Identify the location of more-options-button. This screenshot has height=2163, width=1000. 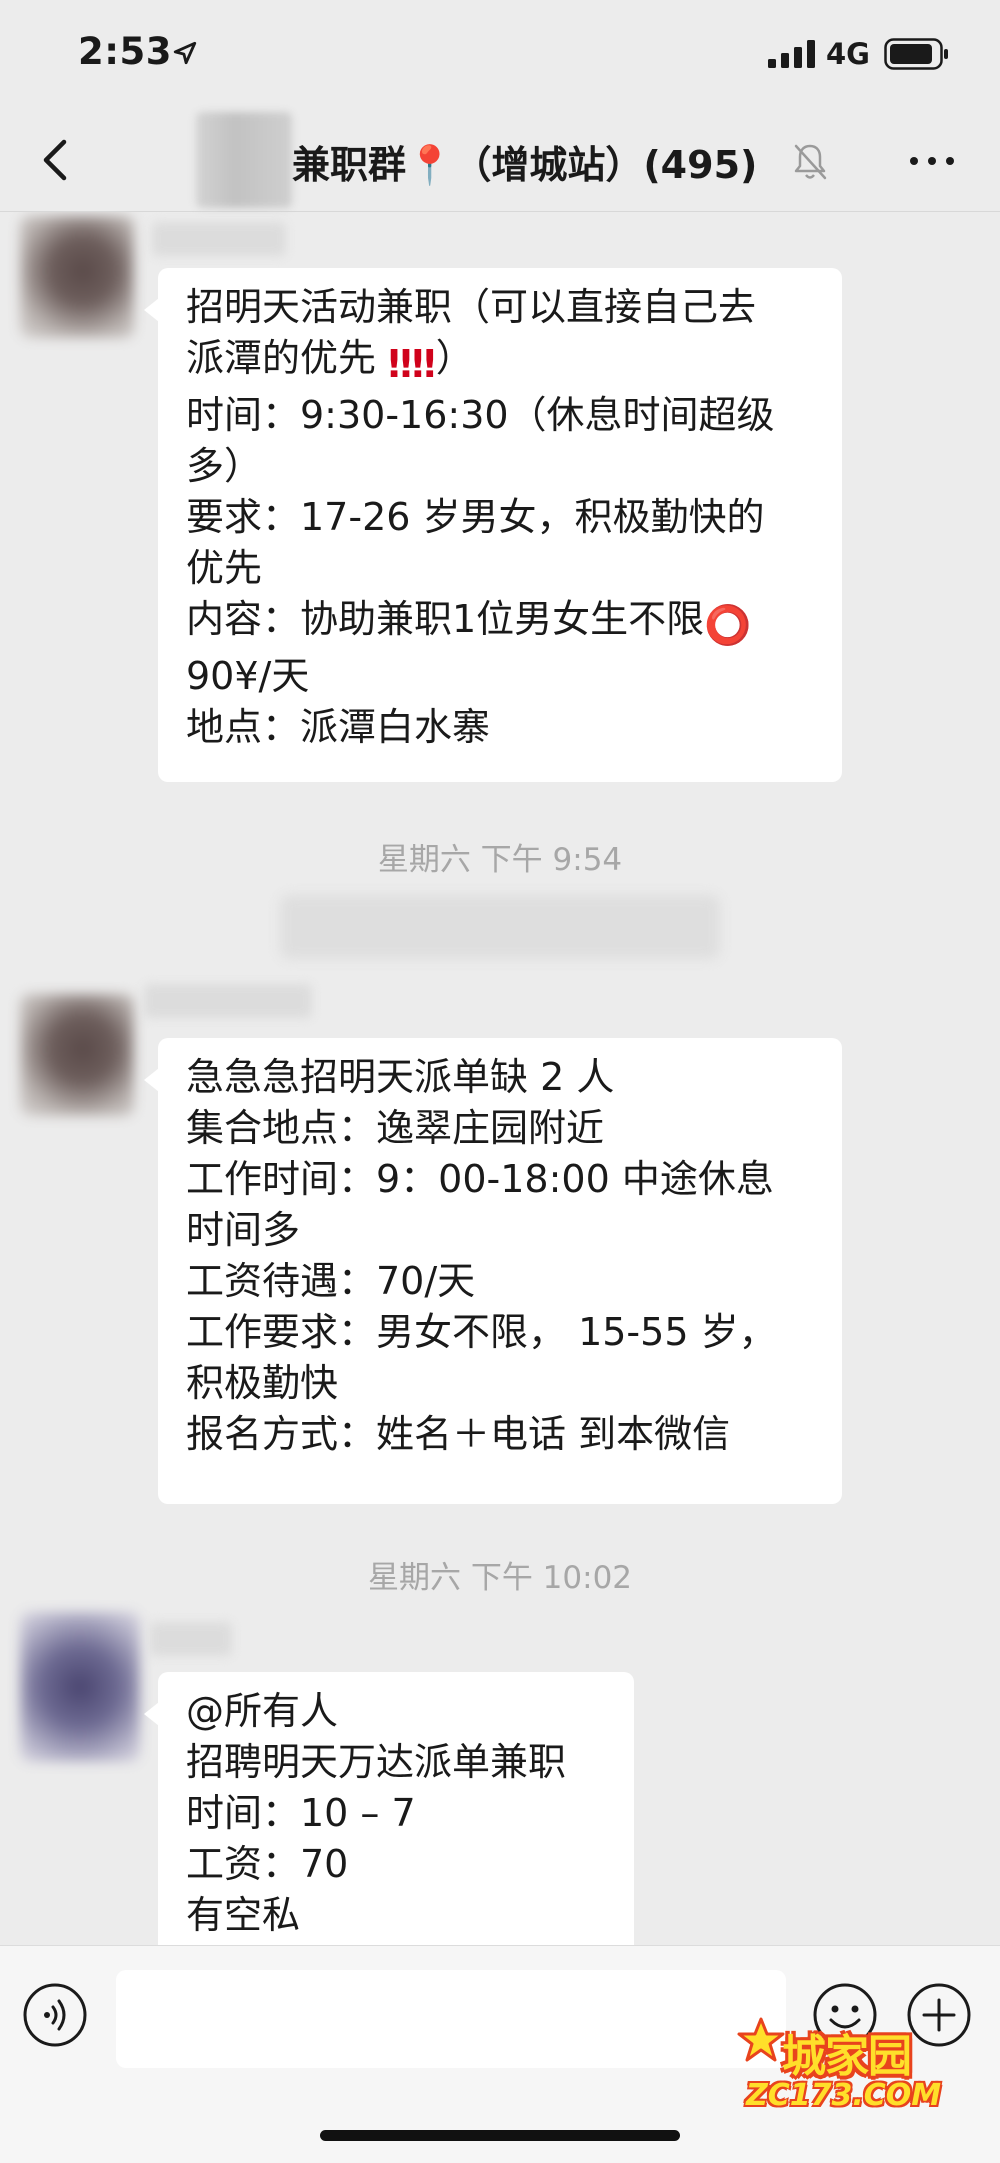
(932, 160).